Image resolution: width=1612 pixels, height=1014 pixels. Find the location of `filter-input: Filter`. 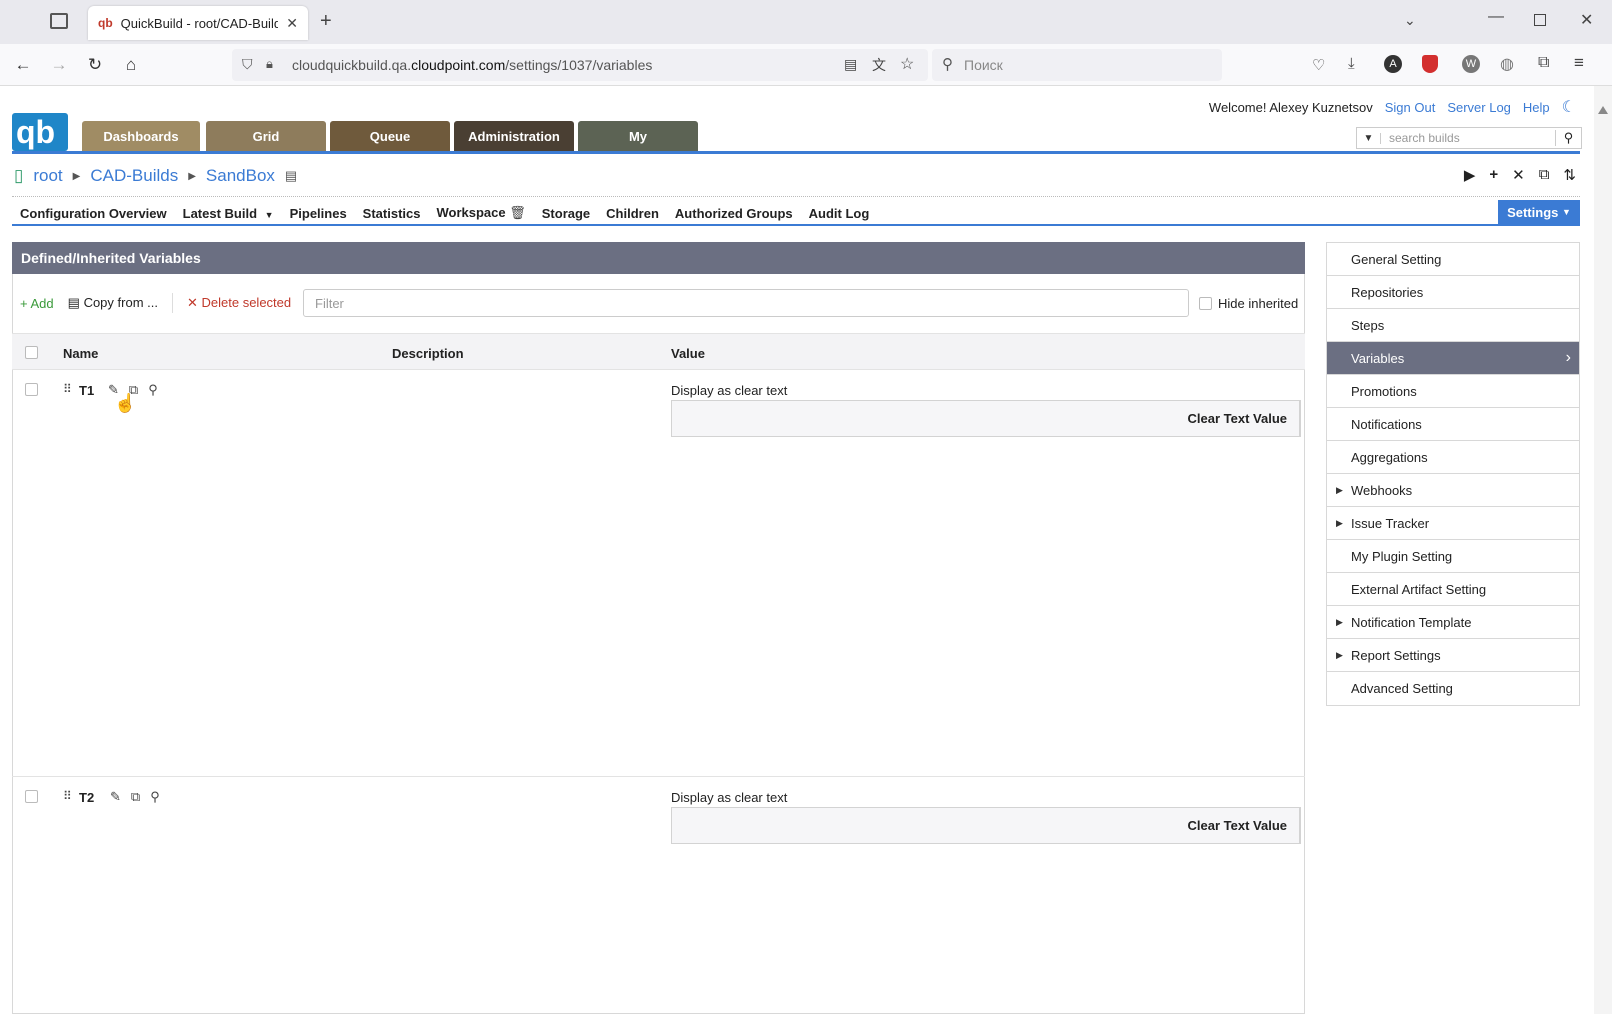

filter-input: Filter is located at coordinates (746, 303).